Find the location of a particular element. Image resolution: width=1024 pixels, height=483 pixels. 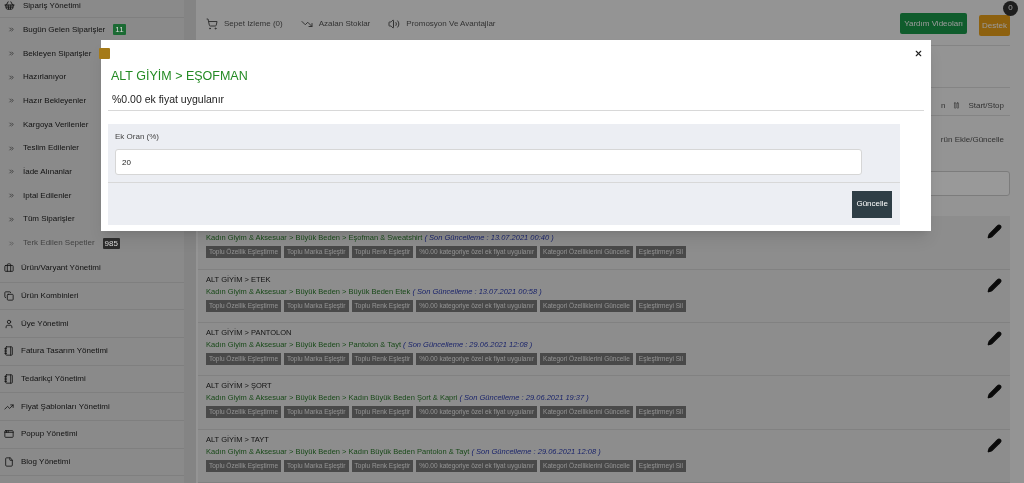

sidebar-item: Bekleyen Siparişler is located at coordinates (92, 53).